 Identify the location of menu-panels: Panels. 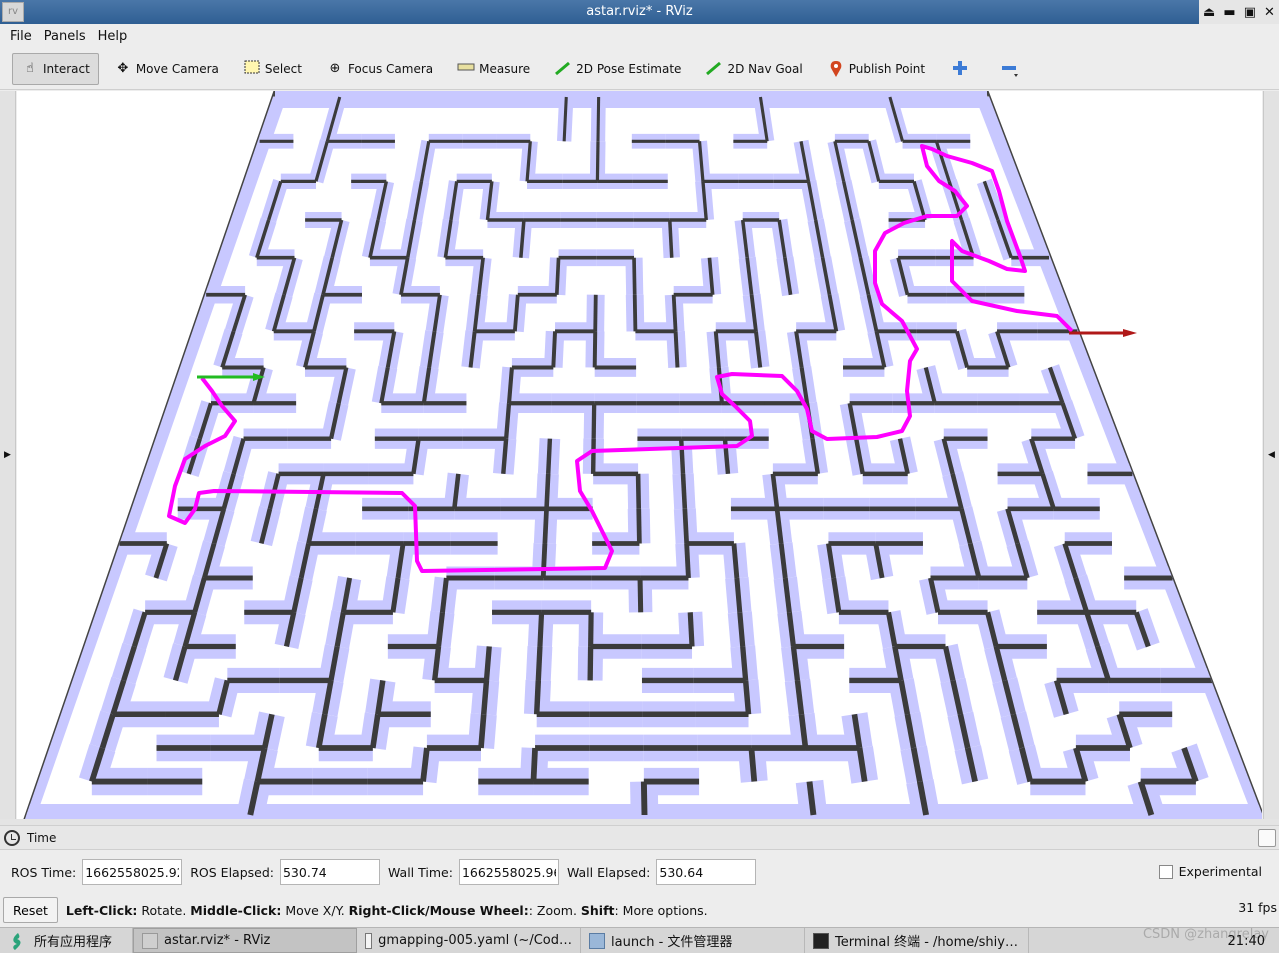
(65, 36).